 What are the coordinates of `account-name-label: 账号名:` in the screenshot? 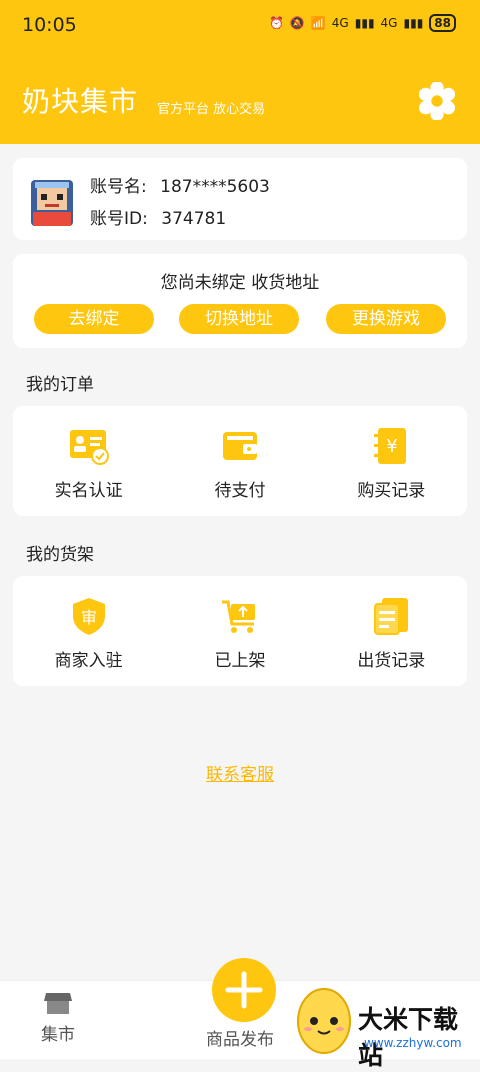 It's located at (118, 187).